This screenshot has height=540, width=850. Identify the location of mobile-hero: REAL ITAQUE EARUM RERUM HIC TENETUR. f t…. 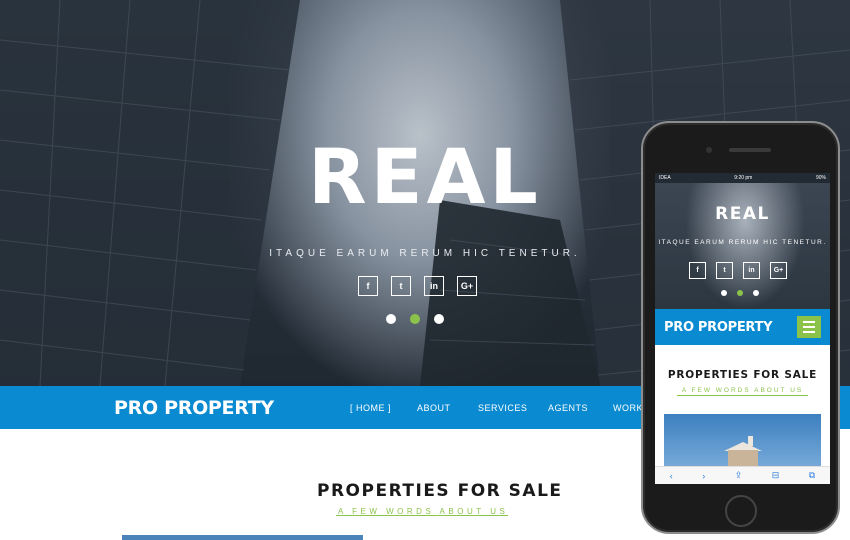
(742, 246).